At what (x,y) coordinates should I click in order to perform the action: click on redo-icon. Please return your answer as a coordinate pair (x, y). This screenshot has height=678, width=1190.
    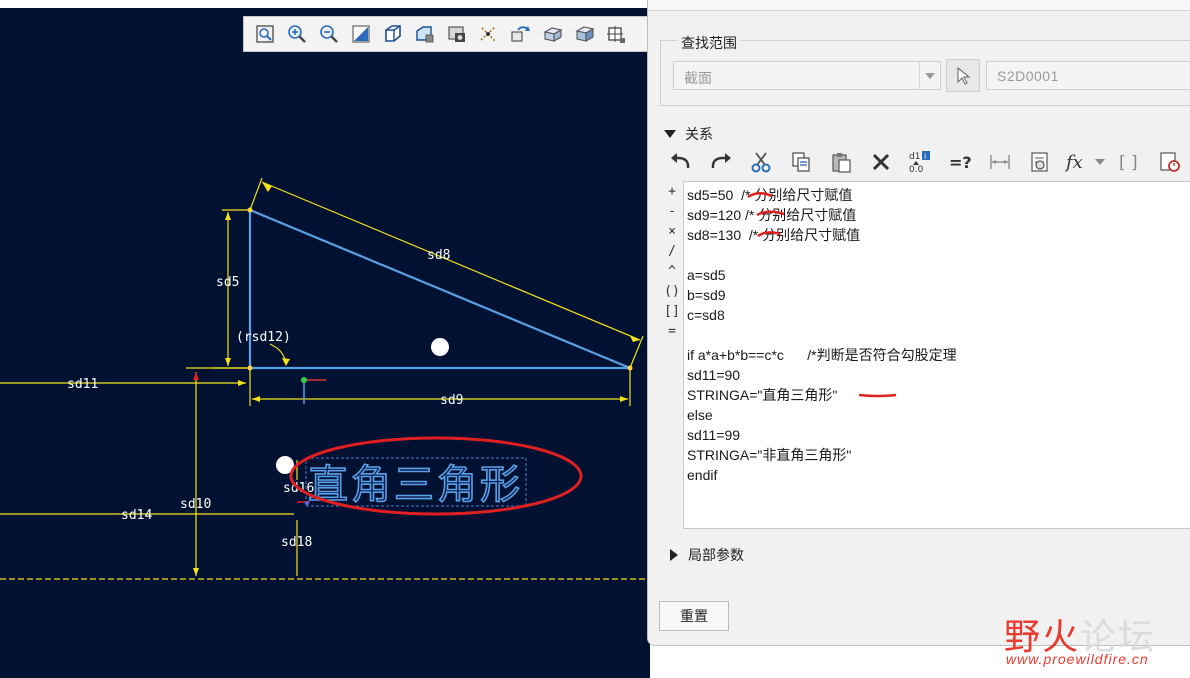
    Looking at the image, I should click on (721, 162).